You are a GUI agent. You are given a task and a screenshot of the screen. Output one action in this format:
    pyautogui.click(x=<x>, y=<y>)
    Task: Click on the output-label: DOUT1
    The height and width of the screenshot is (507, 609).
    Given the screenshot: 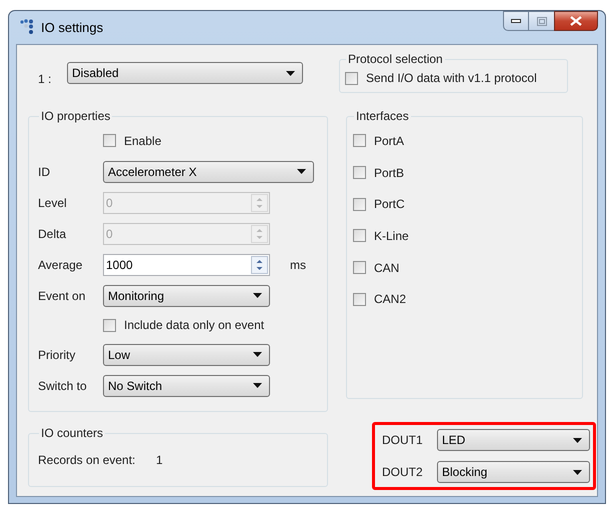 What is the action you would take?
    pyautogui.click(x=403, y=440)
    